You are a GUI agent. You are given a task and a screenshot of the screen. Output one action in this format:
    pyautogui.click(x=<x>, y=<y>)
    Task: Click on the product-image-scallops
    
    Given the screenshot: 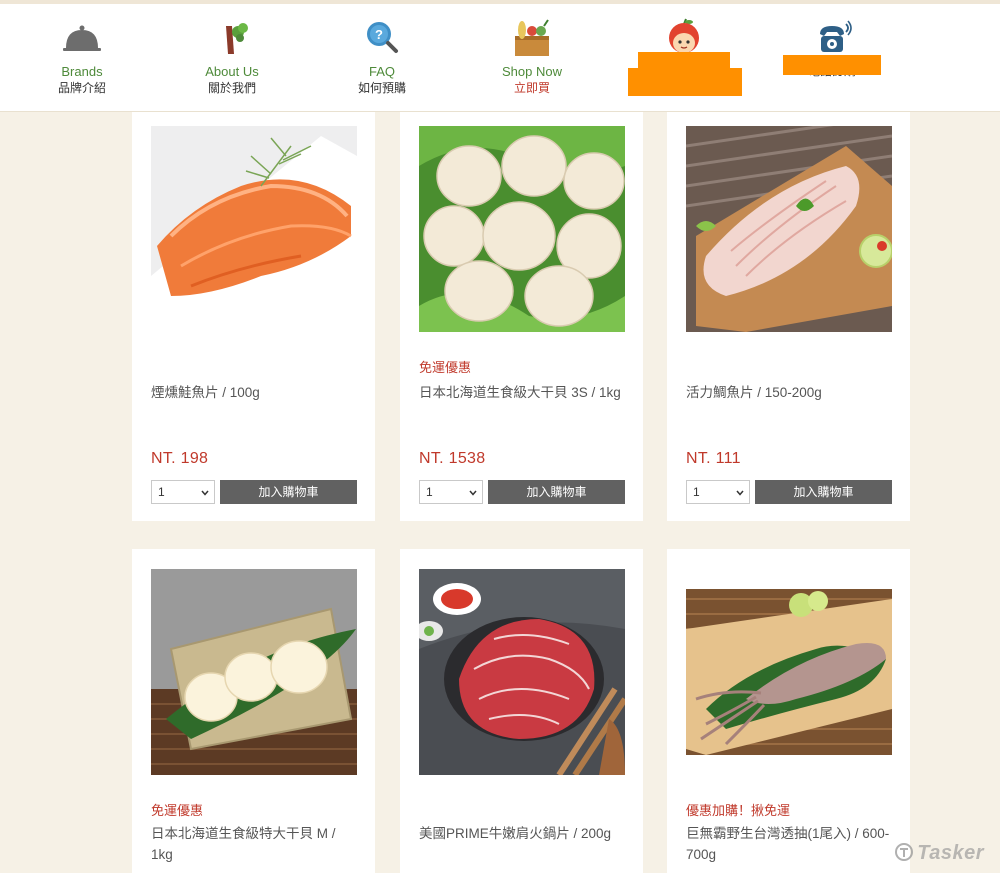 What is the action you would take?
    pyautogui.click(x=522, y=229)
    